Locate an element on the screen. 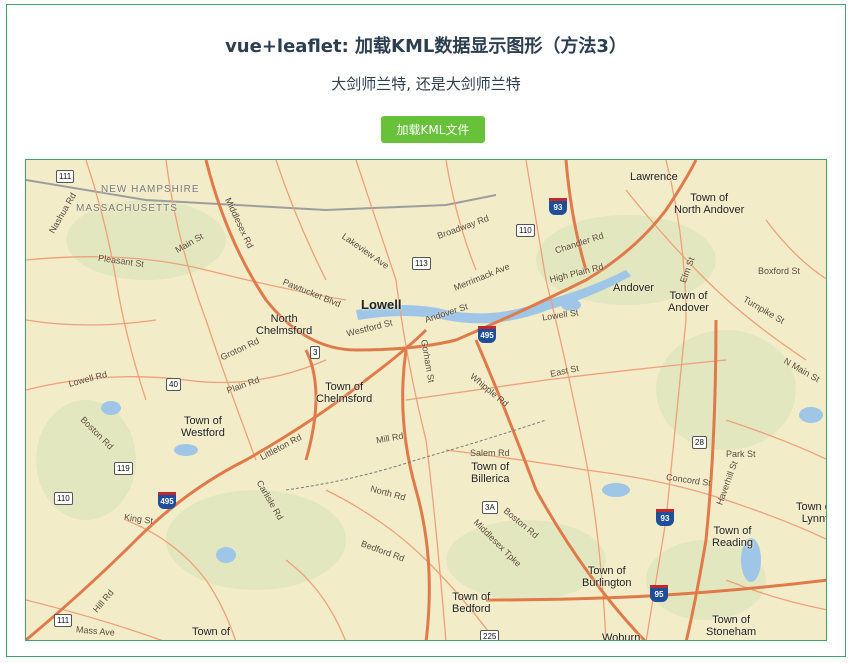 This screenshot has height=663, width=852. city-label: Town of Lynnf is located at coordinates (811, 513).